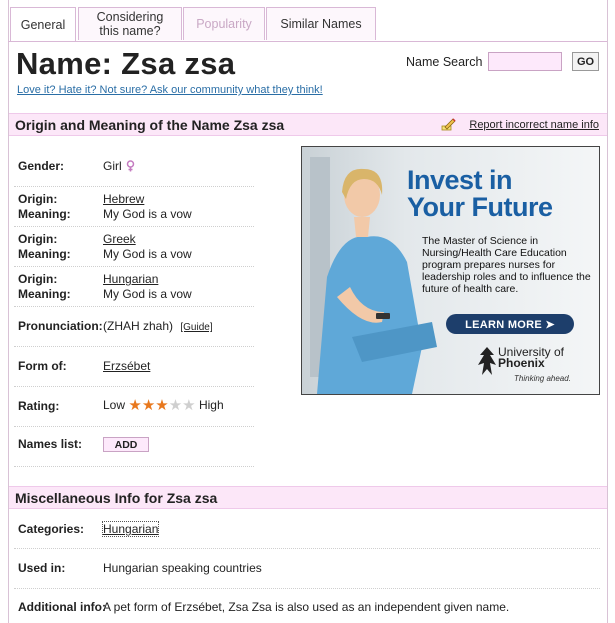  I want to click on female-icon, so click(130, 166).